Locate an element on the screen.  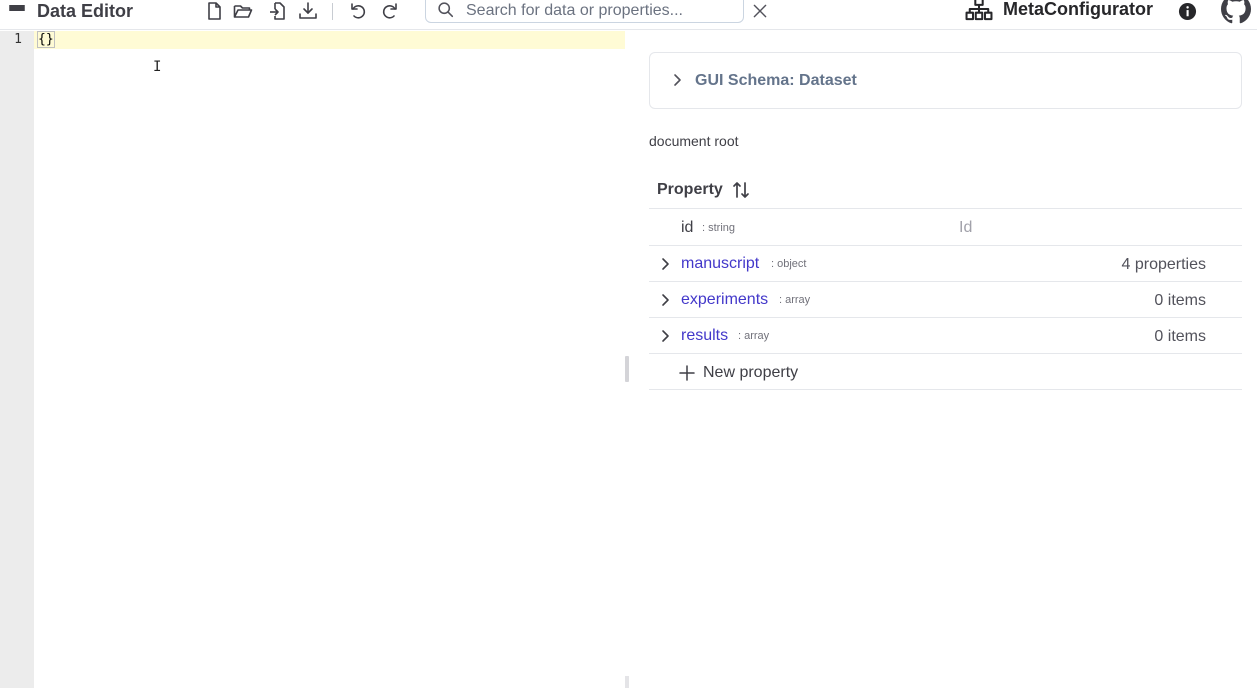
line-number-gutter: 1 is located at coordinates (17, 359).